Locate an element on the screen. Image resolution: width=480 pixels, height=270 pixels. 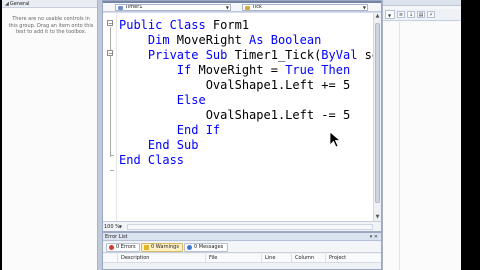
column-header-column: Column is located at coordinates (308, 258).